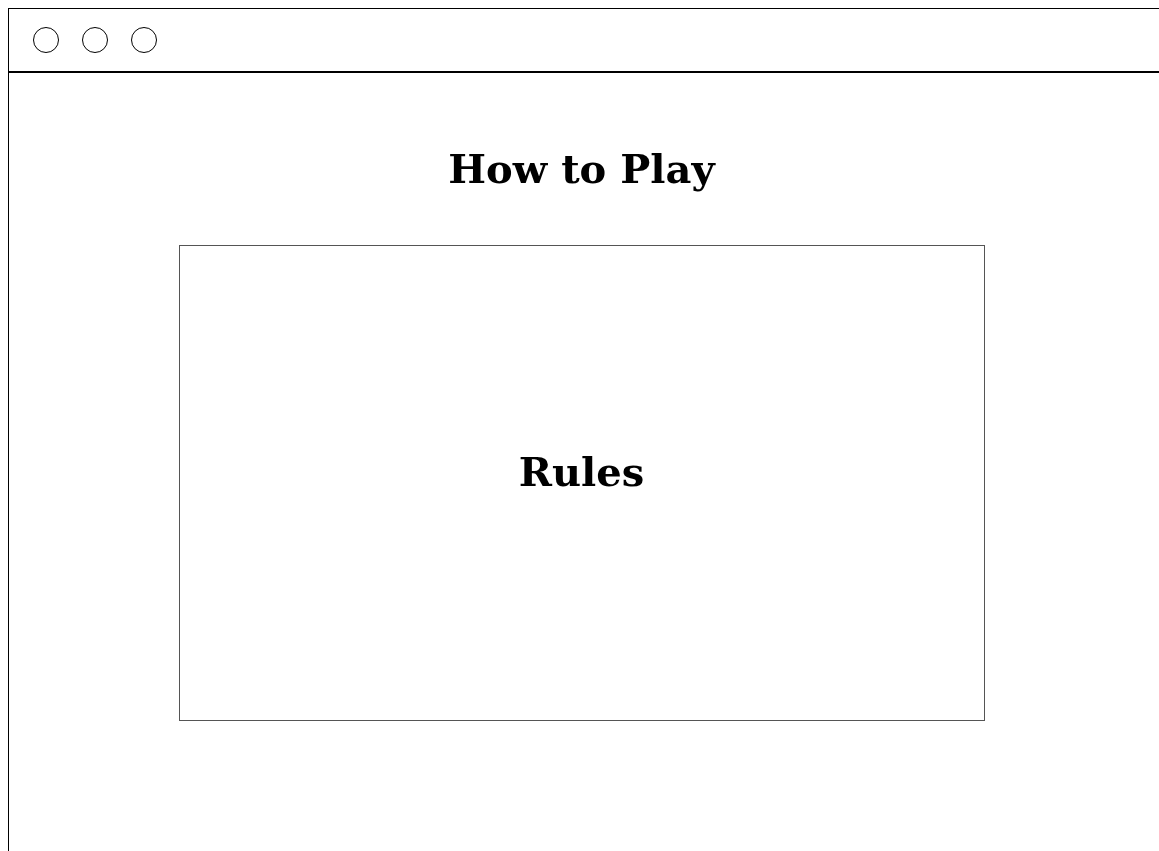  I want to click on panel-heading: Rules, so click(581, 471).